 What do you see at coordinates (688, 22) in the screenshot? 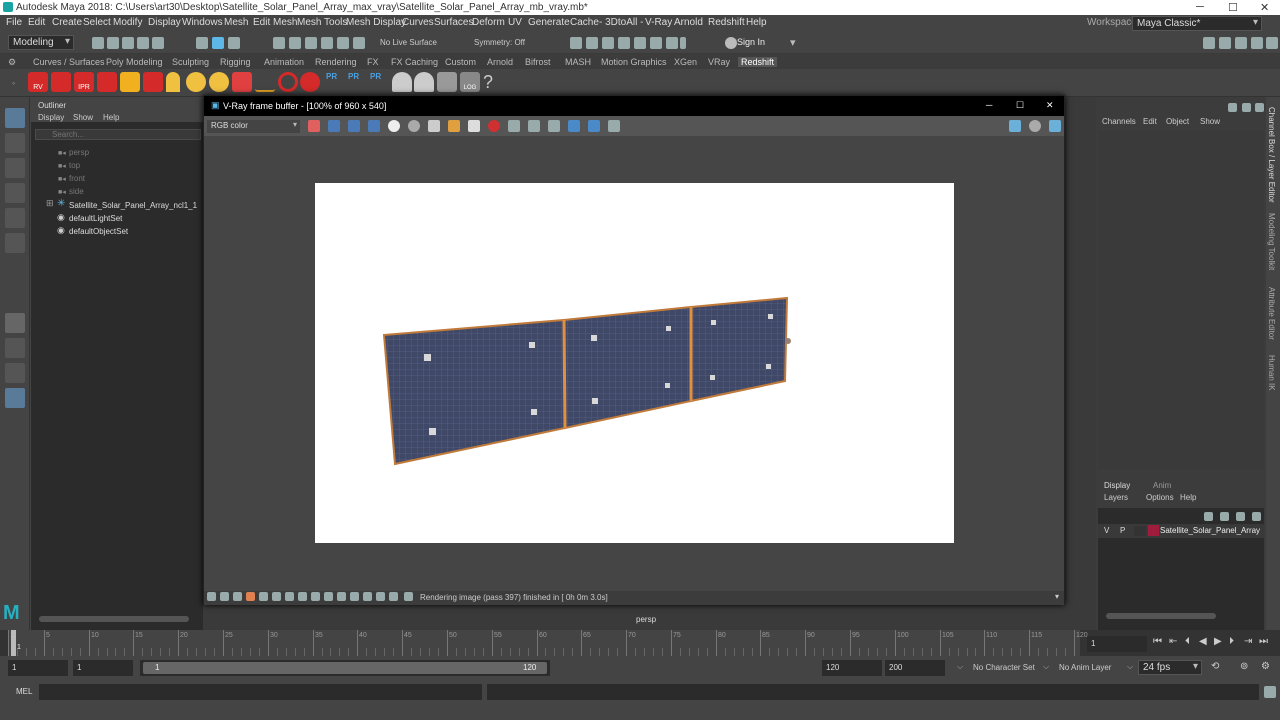
I see `menu-arnold: Arnold` at bounding box center [688, 22].